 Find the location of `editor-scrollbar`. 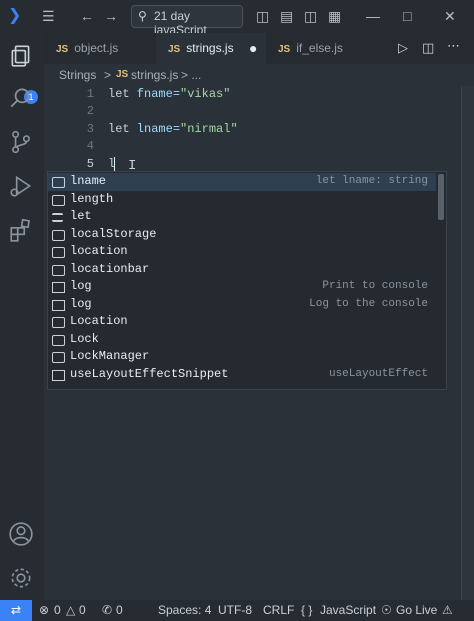

editor-scrollbar is located at coordinates (467, 343).